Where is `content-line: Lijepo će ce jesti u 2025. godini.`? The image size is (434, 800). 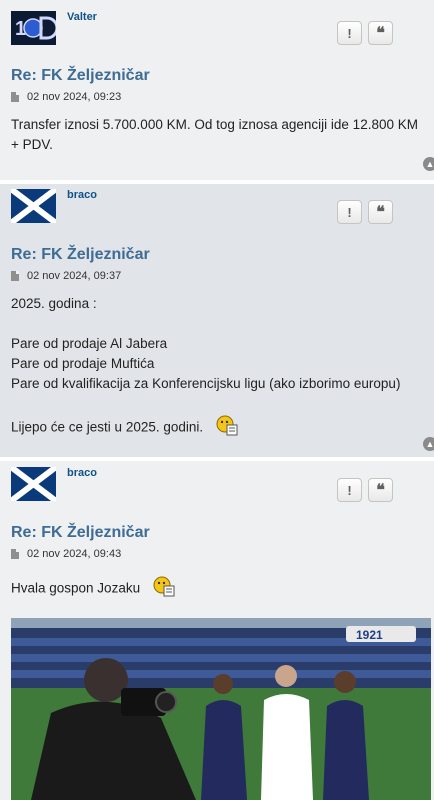 content-line: Lijepo će ce jesti u 2025. godini. is located at coordinates (221, 428).